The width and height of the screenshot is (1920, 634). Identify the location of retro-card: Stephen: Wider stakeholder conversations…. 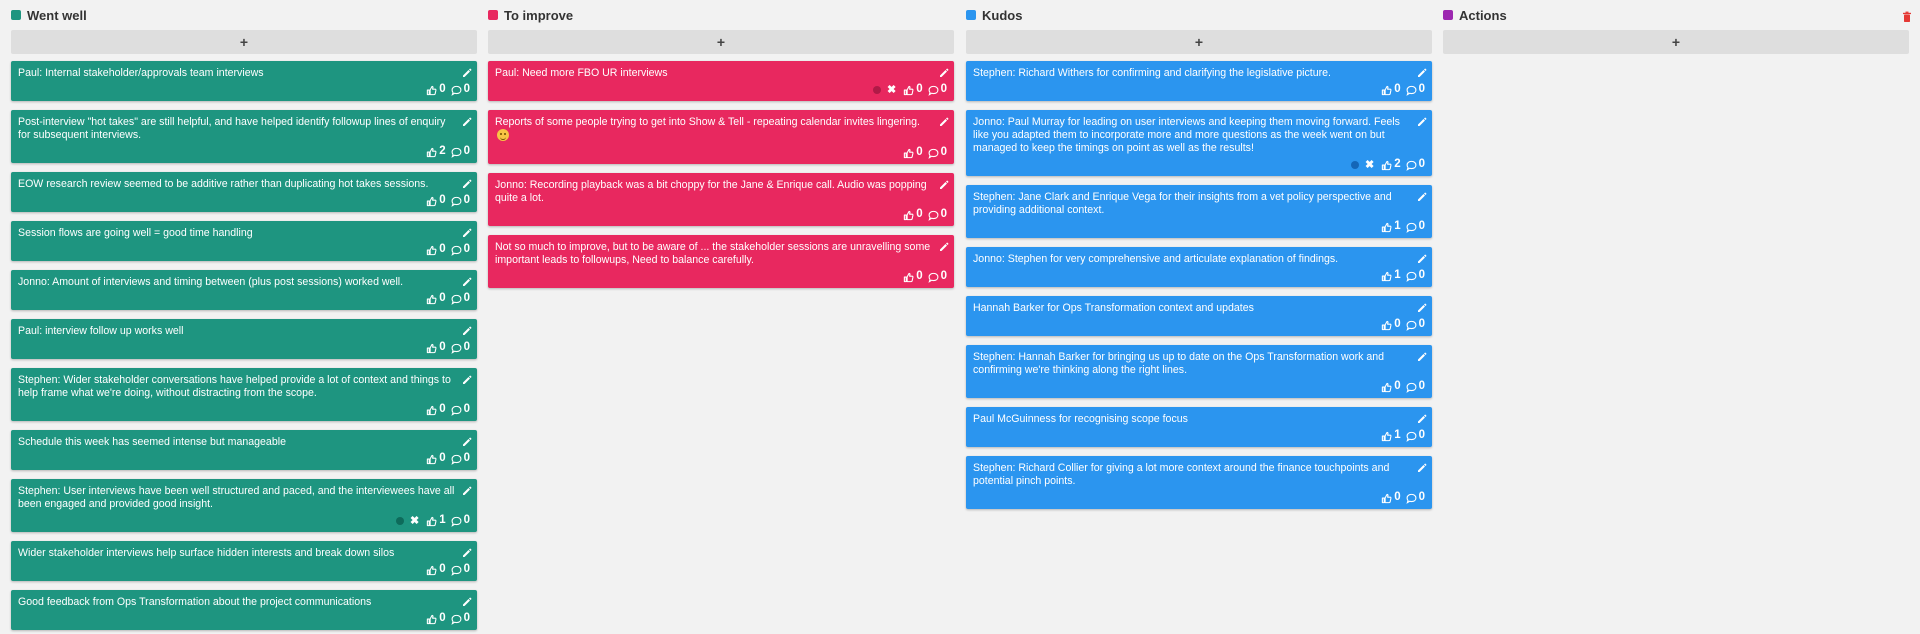
(244, 394).